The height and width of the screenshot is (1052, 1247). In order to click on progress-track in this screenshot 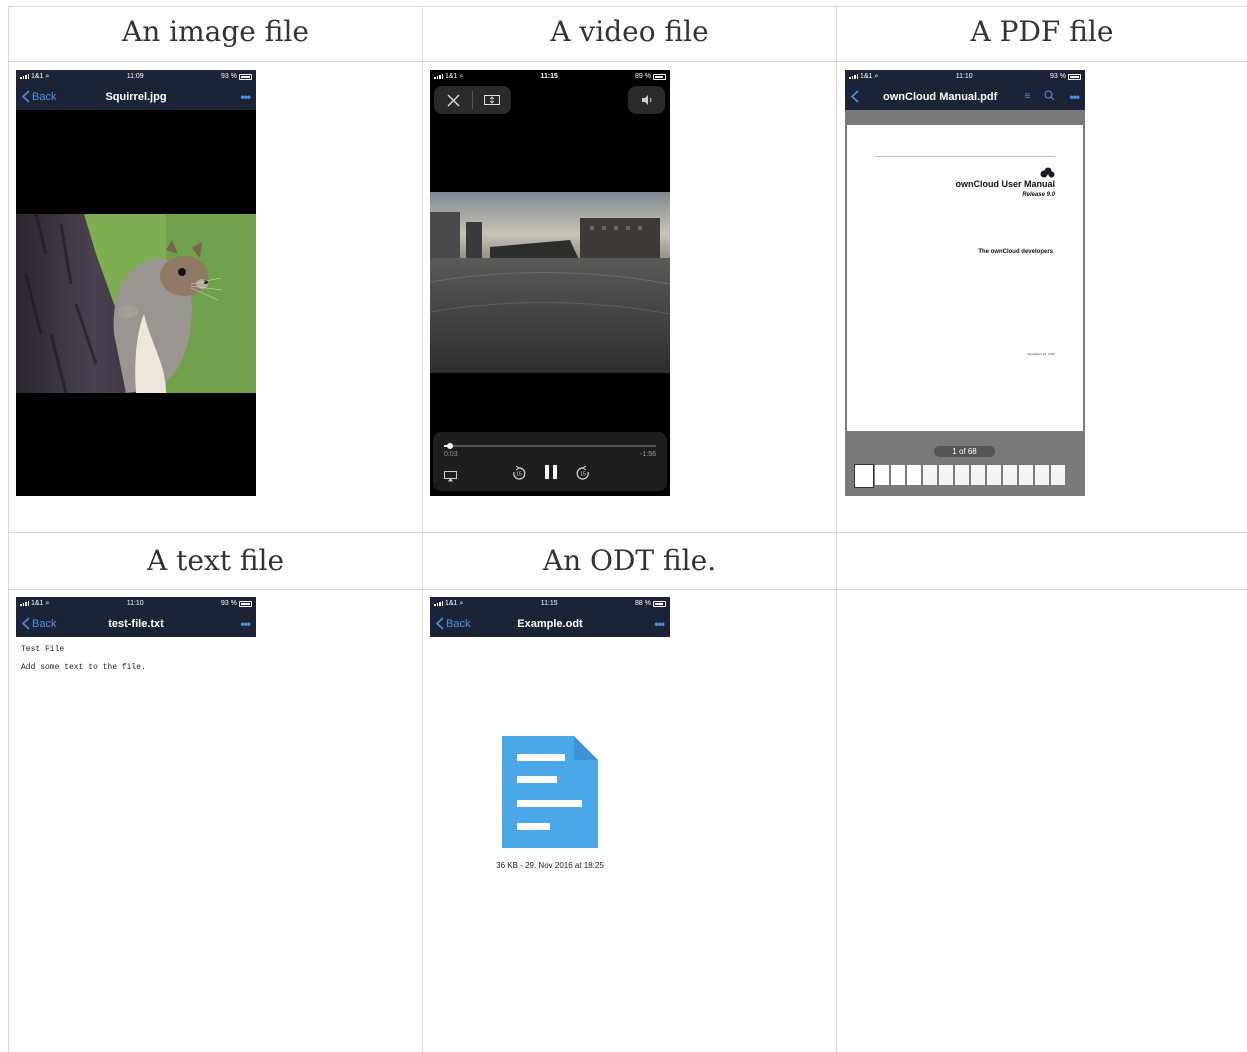, I will do `click(550, 446)`.